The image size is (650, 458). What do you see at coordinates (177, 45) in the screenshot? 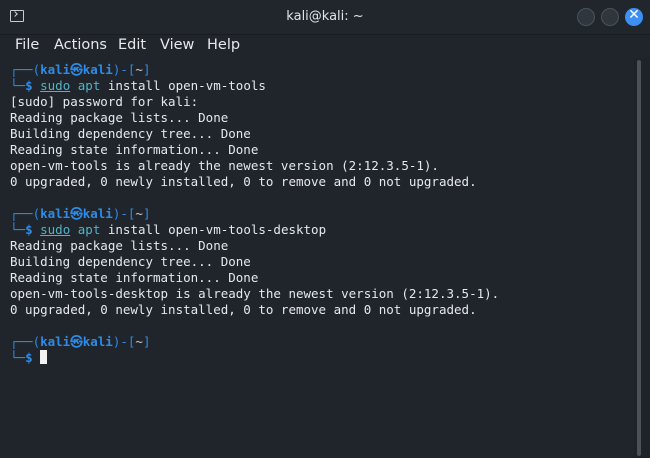
I see `menu-view: View` at bounding box center [177, 45].